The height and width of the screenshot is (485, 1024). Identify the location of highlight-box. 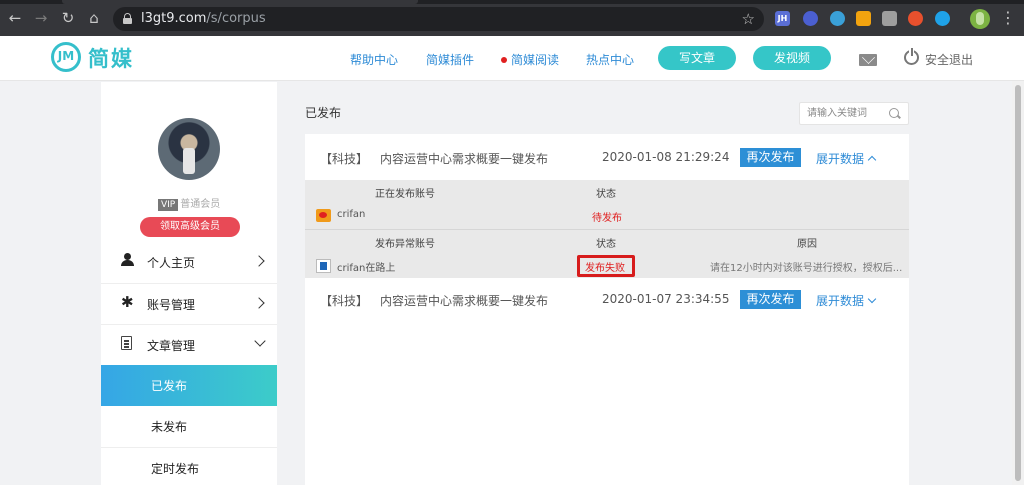
(606, 266).